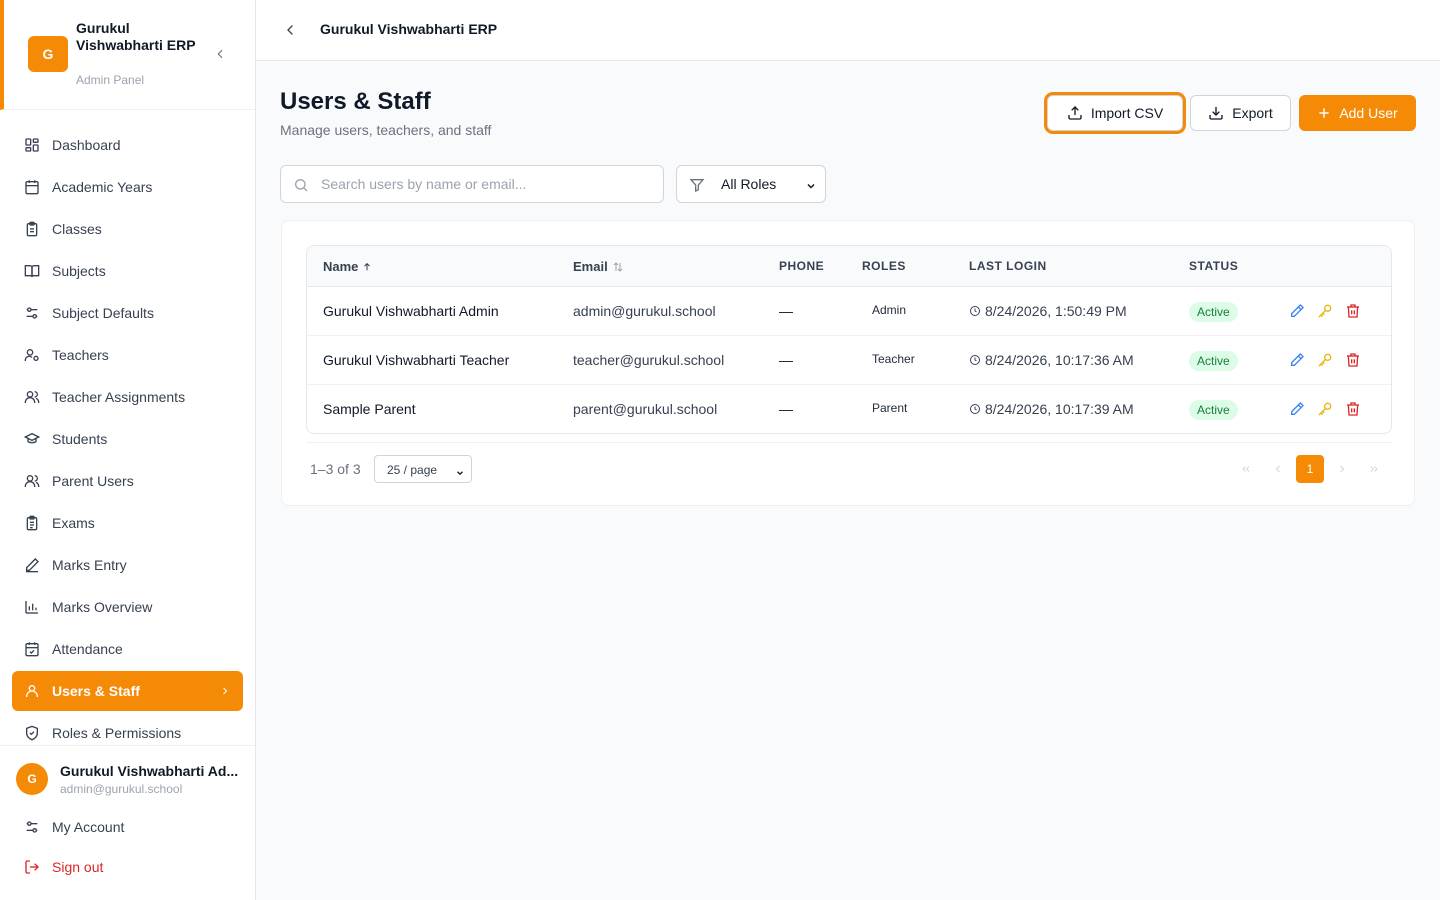 Image resolution: width=1440 pixels, height=900 pixels. Describe the element at coordinates (103, 313) in the screenshot. I see `sidebar-item-label: Subject Defaults` at that location.